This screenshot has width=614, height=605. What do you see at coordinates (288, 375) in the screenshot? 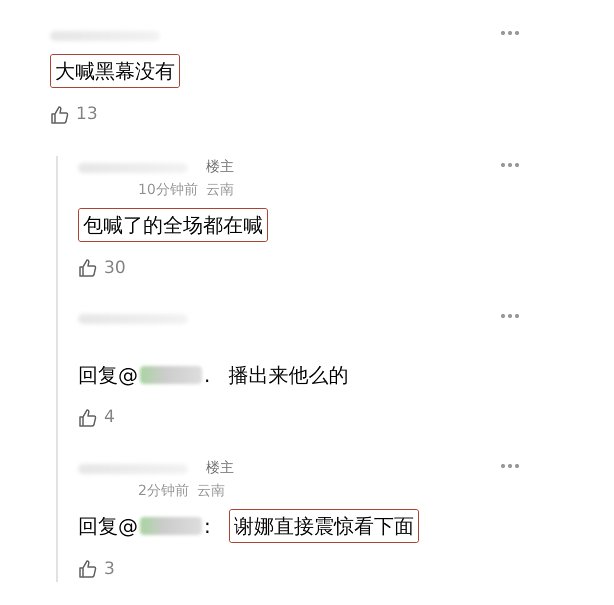
I see `comment-text: 播出来他么的` at bounding box center [288, 375].